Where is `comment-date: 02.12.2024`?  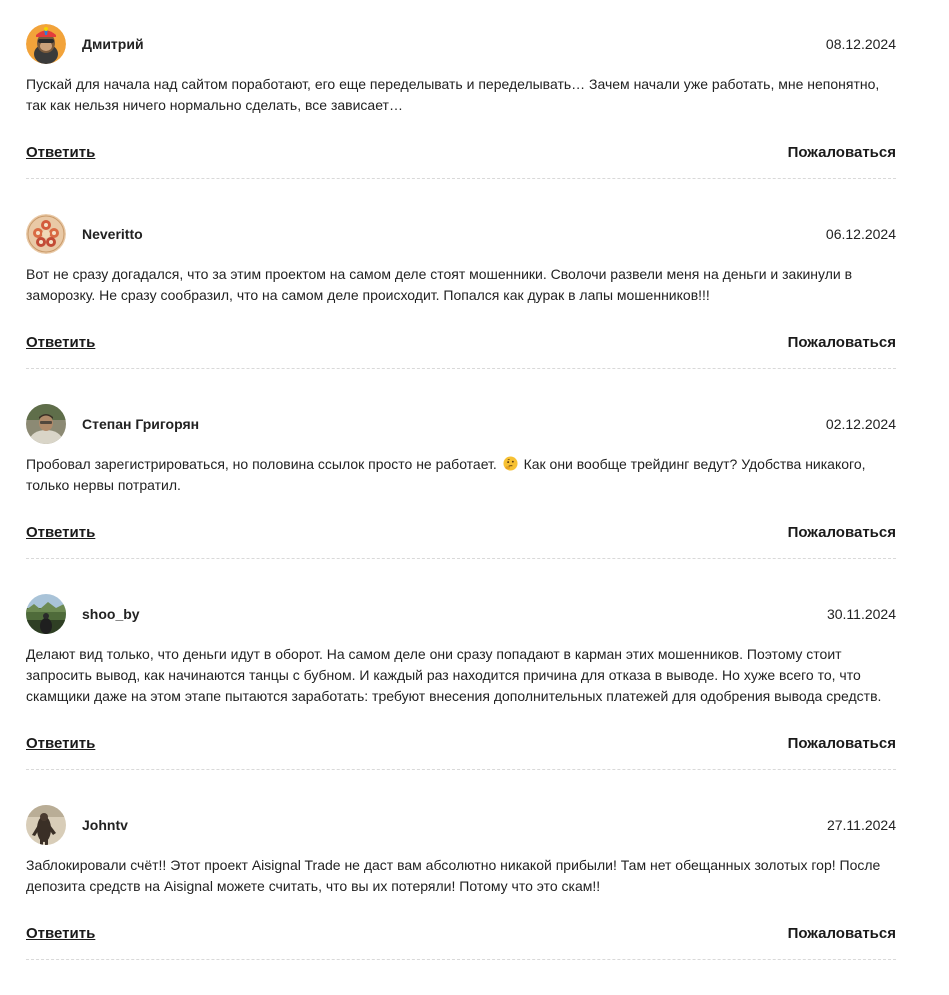 comment-date: 02.12.2024 is located at coordinates (860, 424).